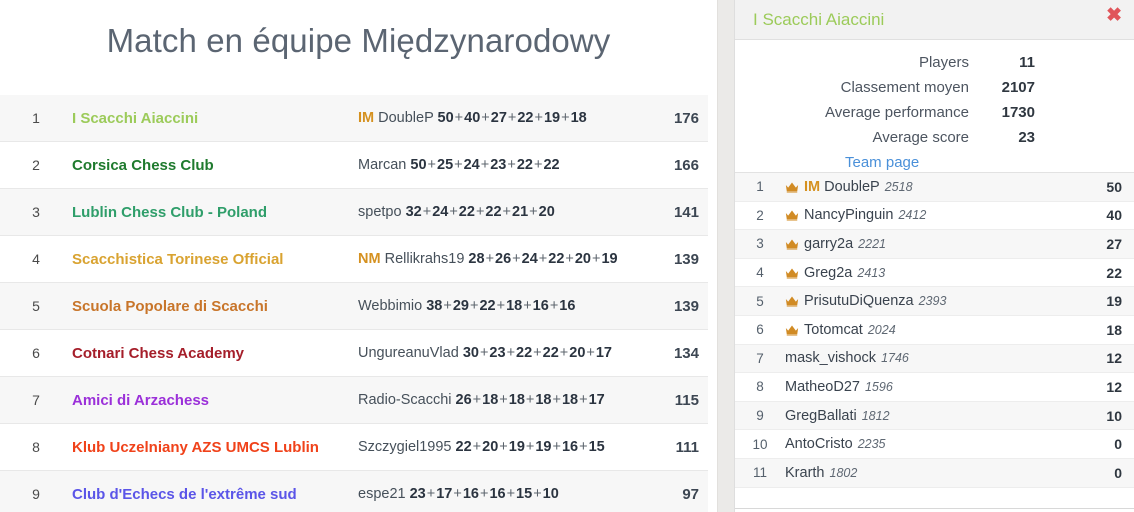  Describe the element at coordinates (934, 20) in the screenshot. I see `team-panel-header: I Scacchi Aiaccini ✖` at that location.